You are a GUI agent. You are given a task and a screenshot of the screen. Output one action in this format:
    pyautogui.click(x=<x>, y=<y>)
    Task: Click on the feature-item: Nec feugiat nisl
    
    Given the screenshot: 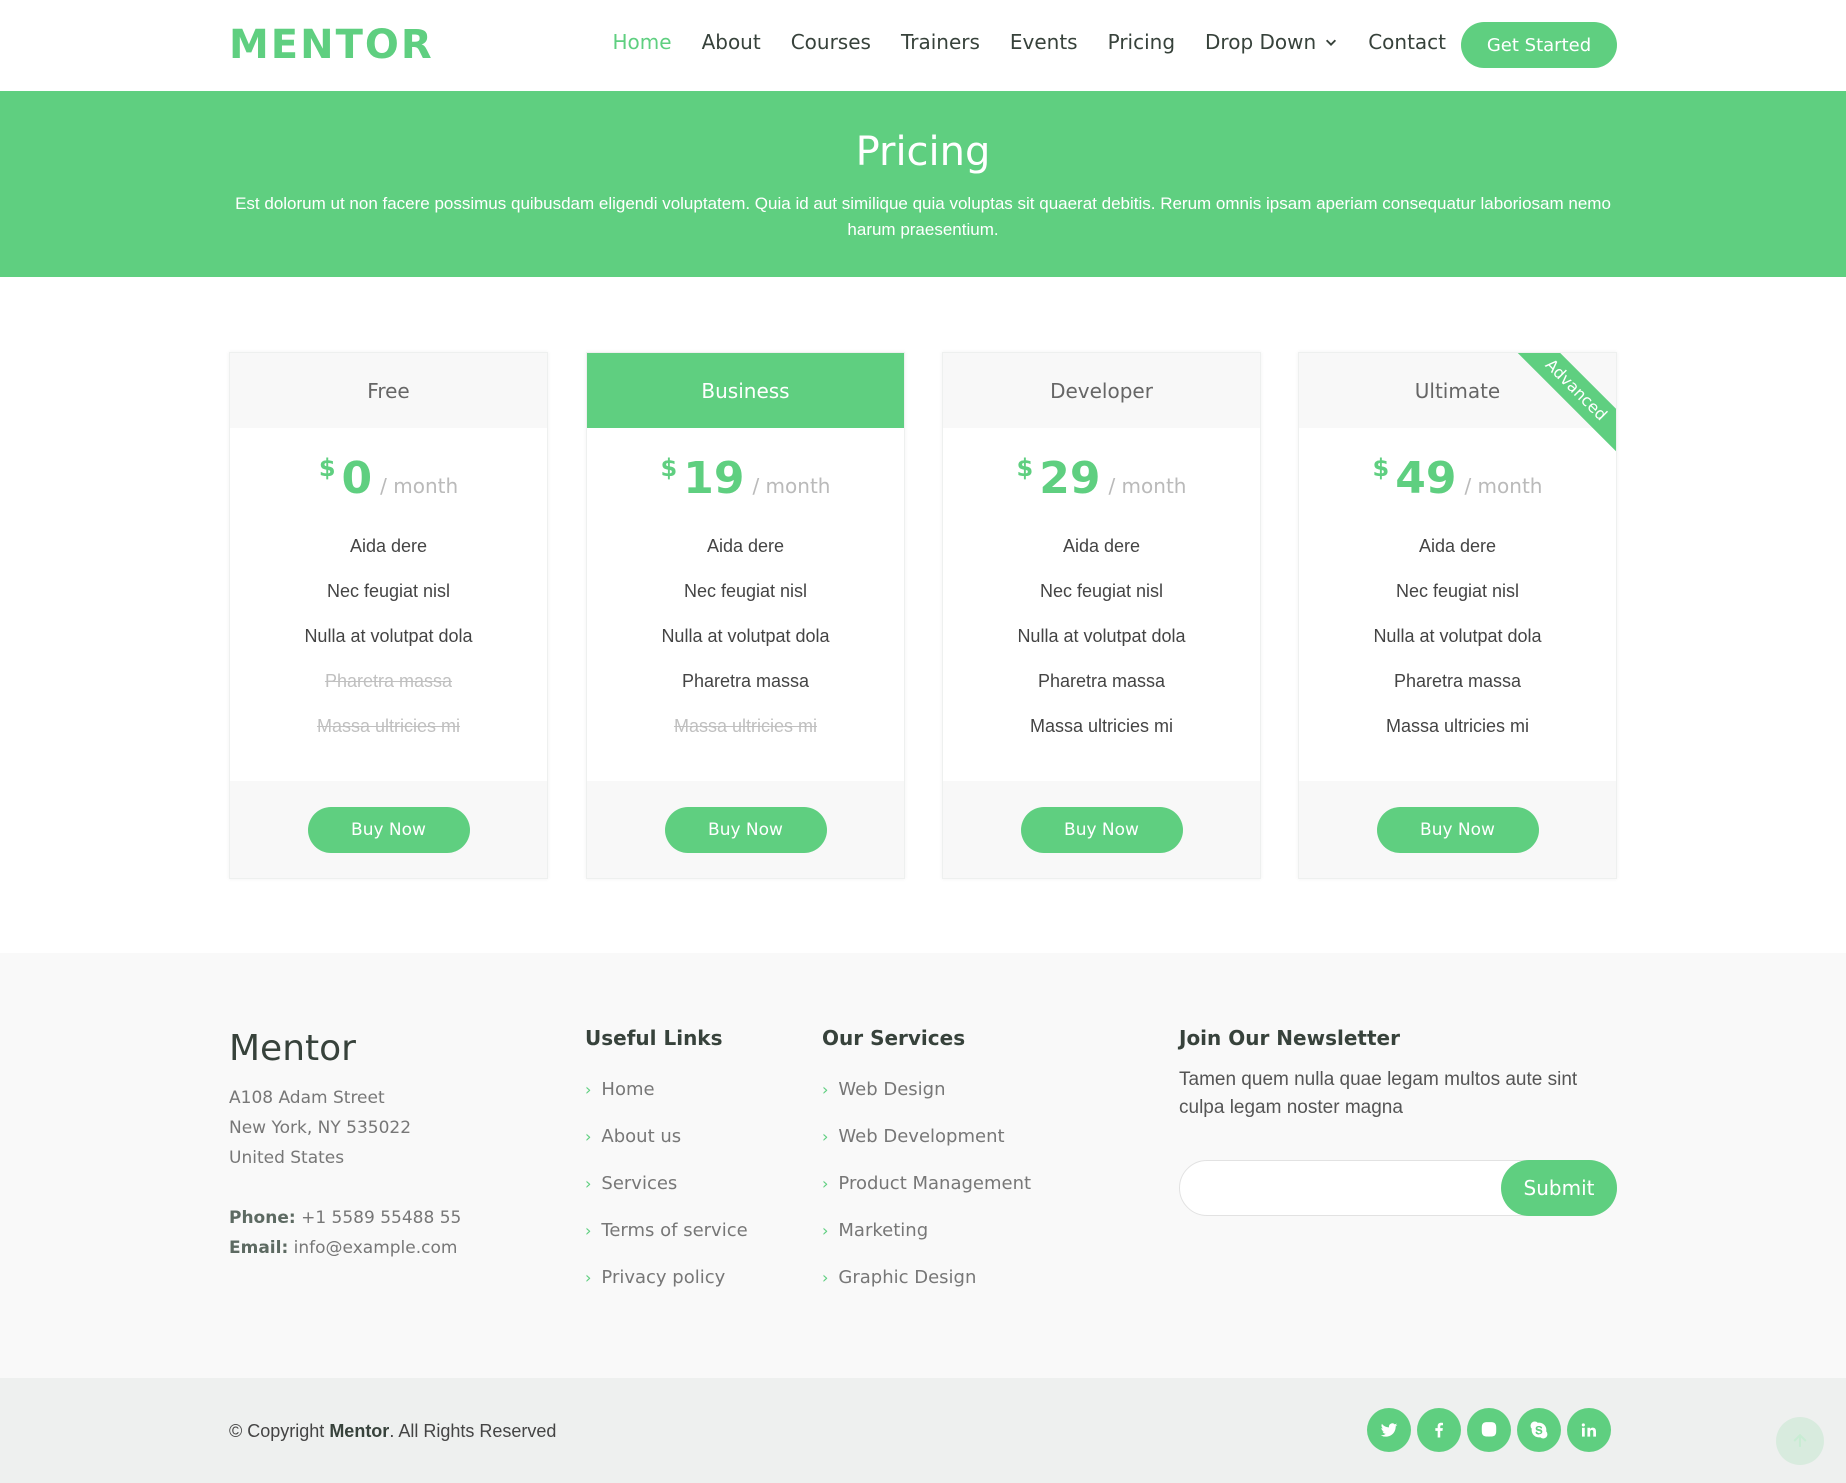 What is the action you would take?
    pyautogui.click(x=1101, y=591)
    